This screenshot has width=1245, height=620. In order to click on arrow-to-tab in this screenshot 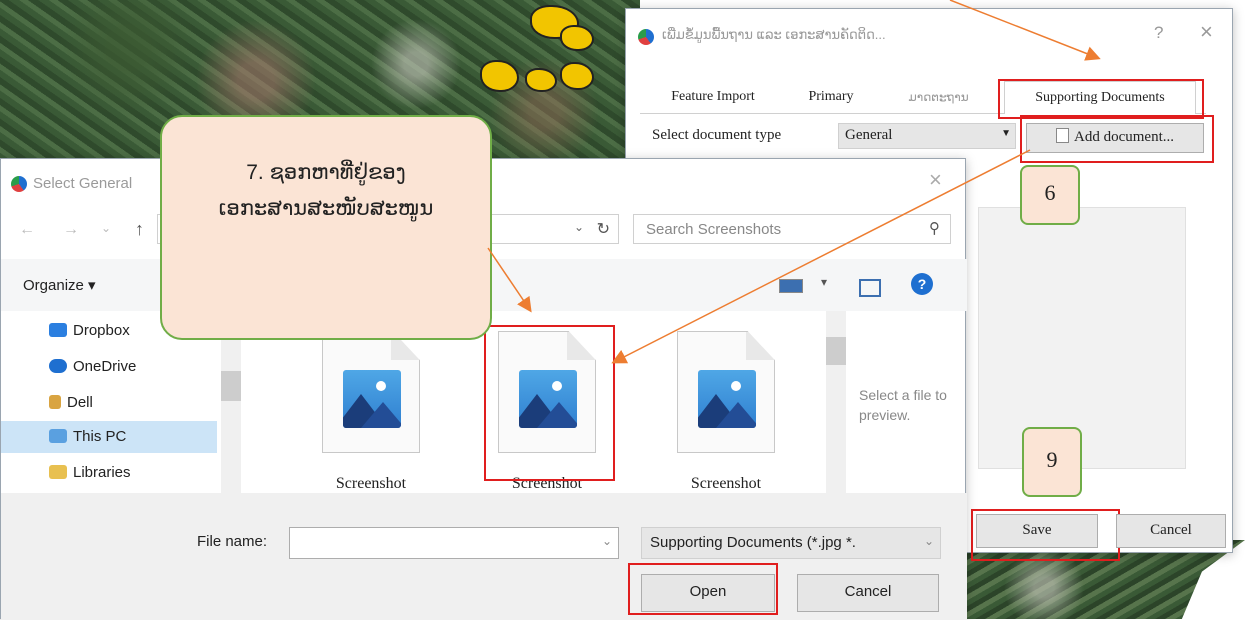, I will do `click(1025, 30)`.